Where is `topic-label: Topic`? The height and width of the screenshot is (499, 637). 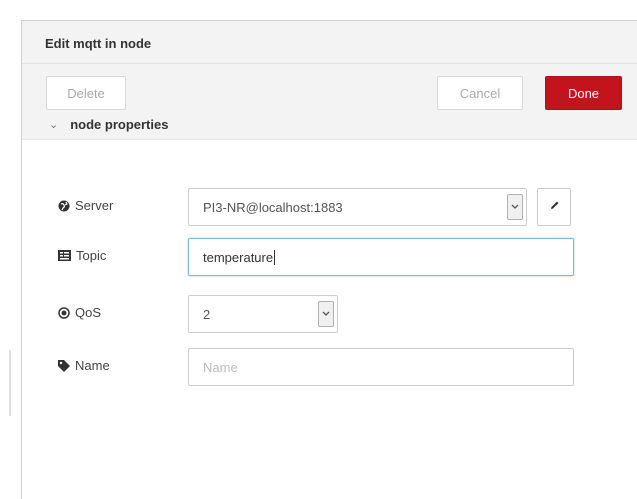
topic-label: Topic is located at coordinates (82, 255).